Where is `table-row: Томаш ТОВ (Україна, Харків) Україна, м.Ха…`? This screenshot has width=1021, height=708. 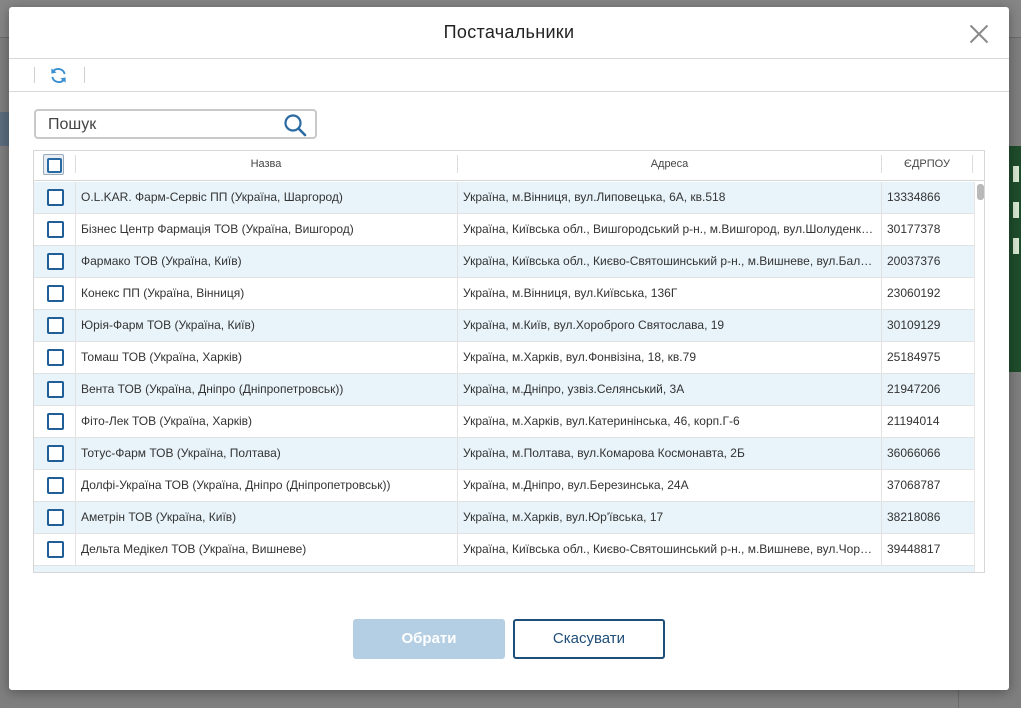 table-row: Томаш ТОВ (Україна, Харків) Україна, м.Ха… is located at coordinates (504, 358).